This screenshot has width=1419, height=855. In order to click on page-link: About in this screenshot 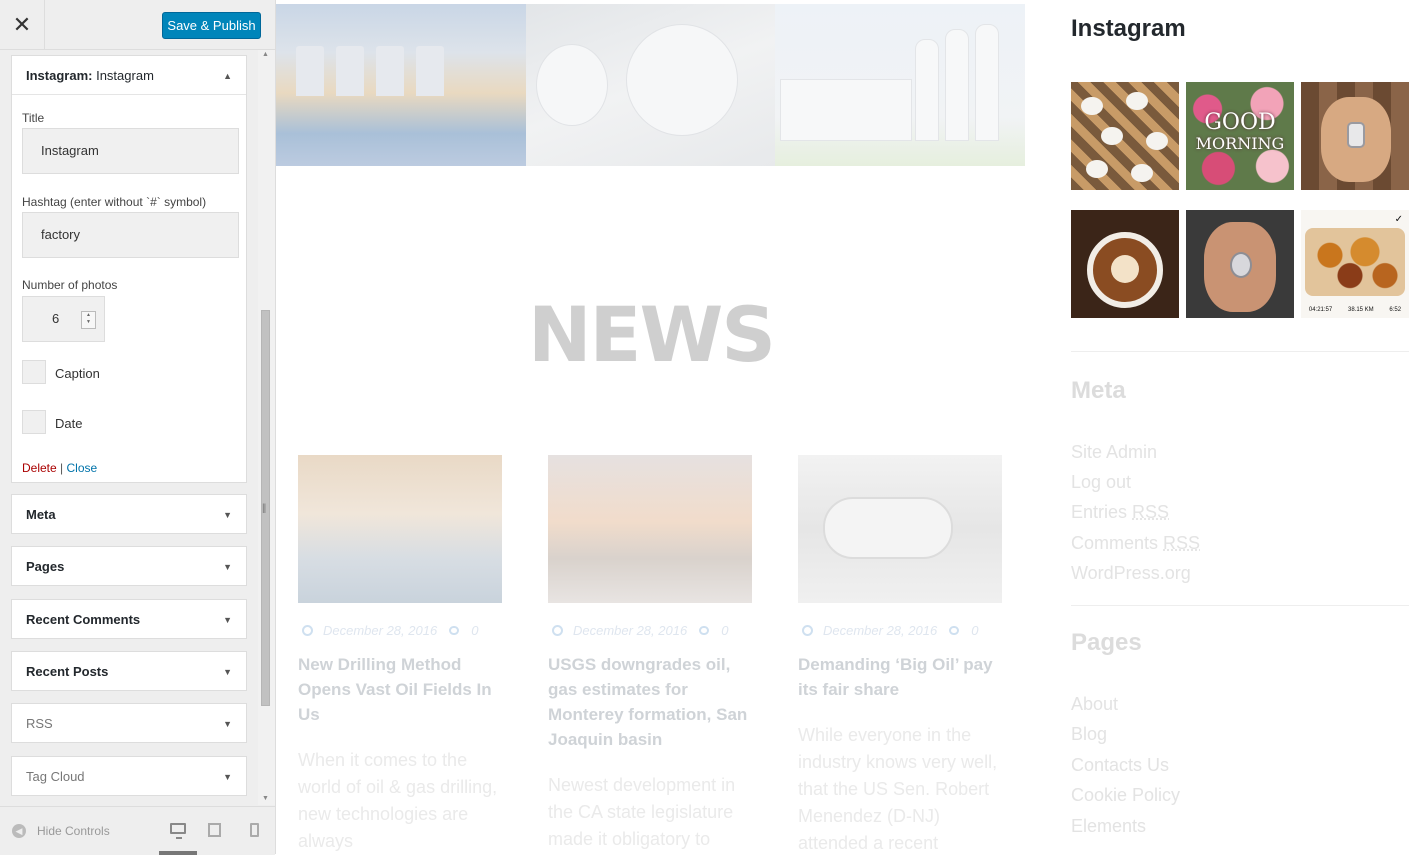, I will do `click(1094, 704)`.